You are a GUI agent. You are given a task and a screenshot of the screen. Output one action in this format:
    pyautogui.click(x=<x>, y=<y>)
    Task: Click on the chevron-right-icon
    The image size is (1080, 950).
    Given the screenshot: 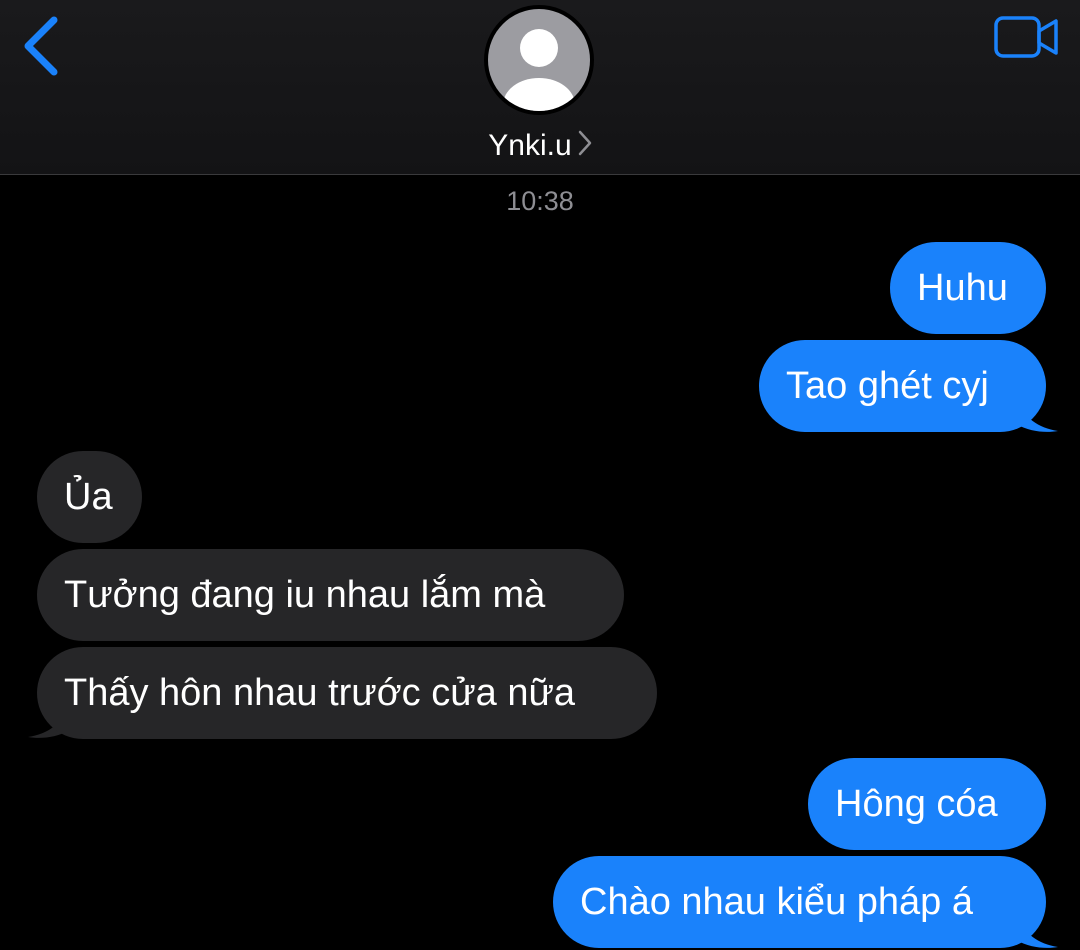 What is the action you would take?
    pyautogui.click(x=585, y=147)
    